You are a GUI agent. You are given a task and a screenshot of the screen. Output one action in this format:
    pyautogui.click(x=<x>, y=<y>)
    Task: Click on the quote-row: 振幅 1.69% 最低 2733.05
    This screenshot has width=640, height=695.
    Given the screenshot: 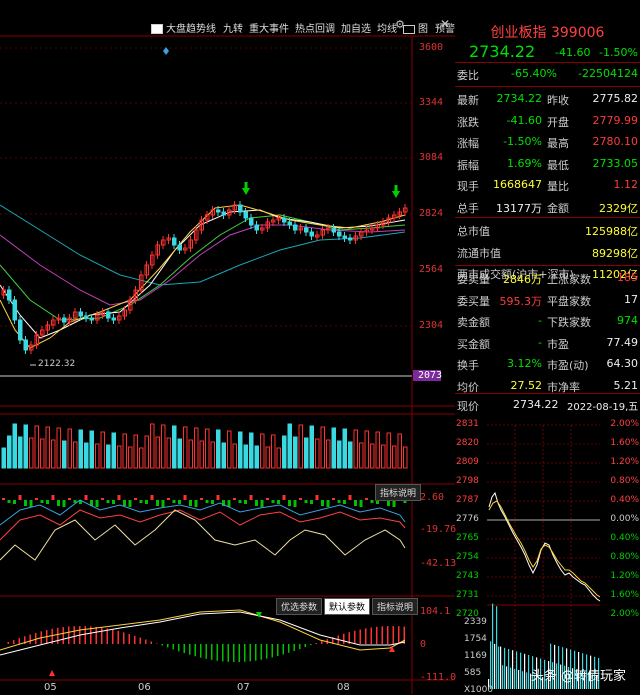 What is the action you would take?
    pyautogui.click(x=547, y=164)
    